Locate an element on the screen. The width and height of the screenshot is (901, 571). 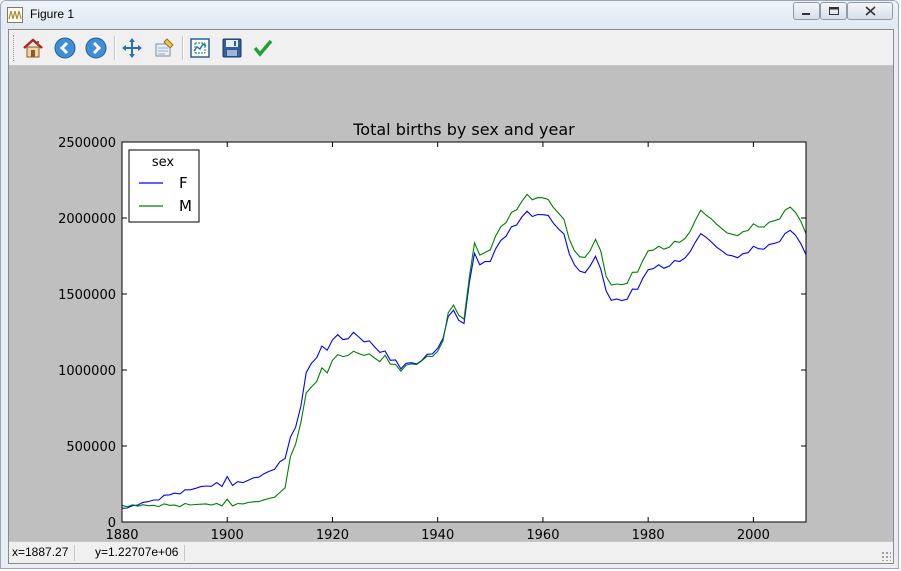
home-icon is located at coordinates (33, 48).